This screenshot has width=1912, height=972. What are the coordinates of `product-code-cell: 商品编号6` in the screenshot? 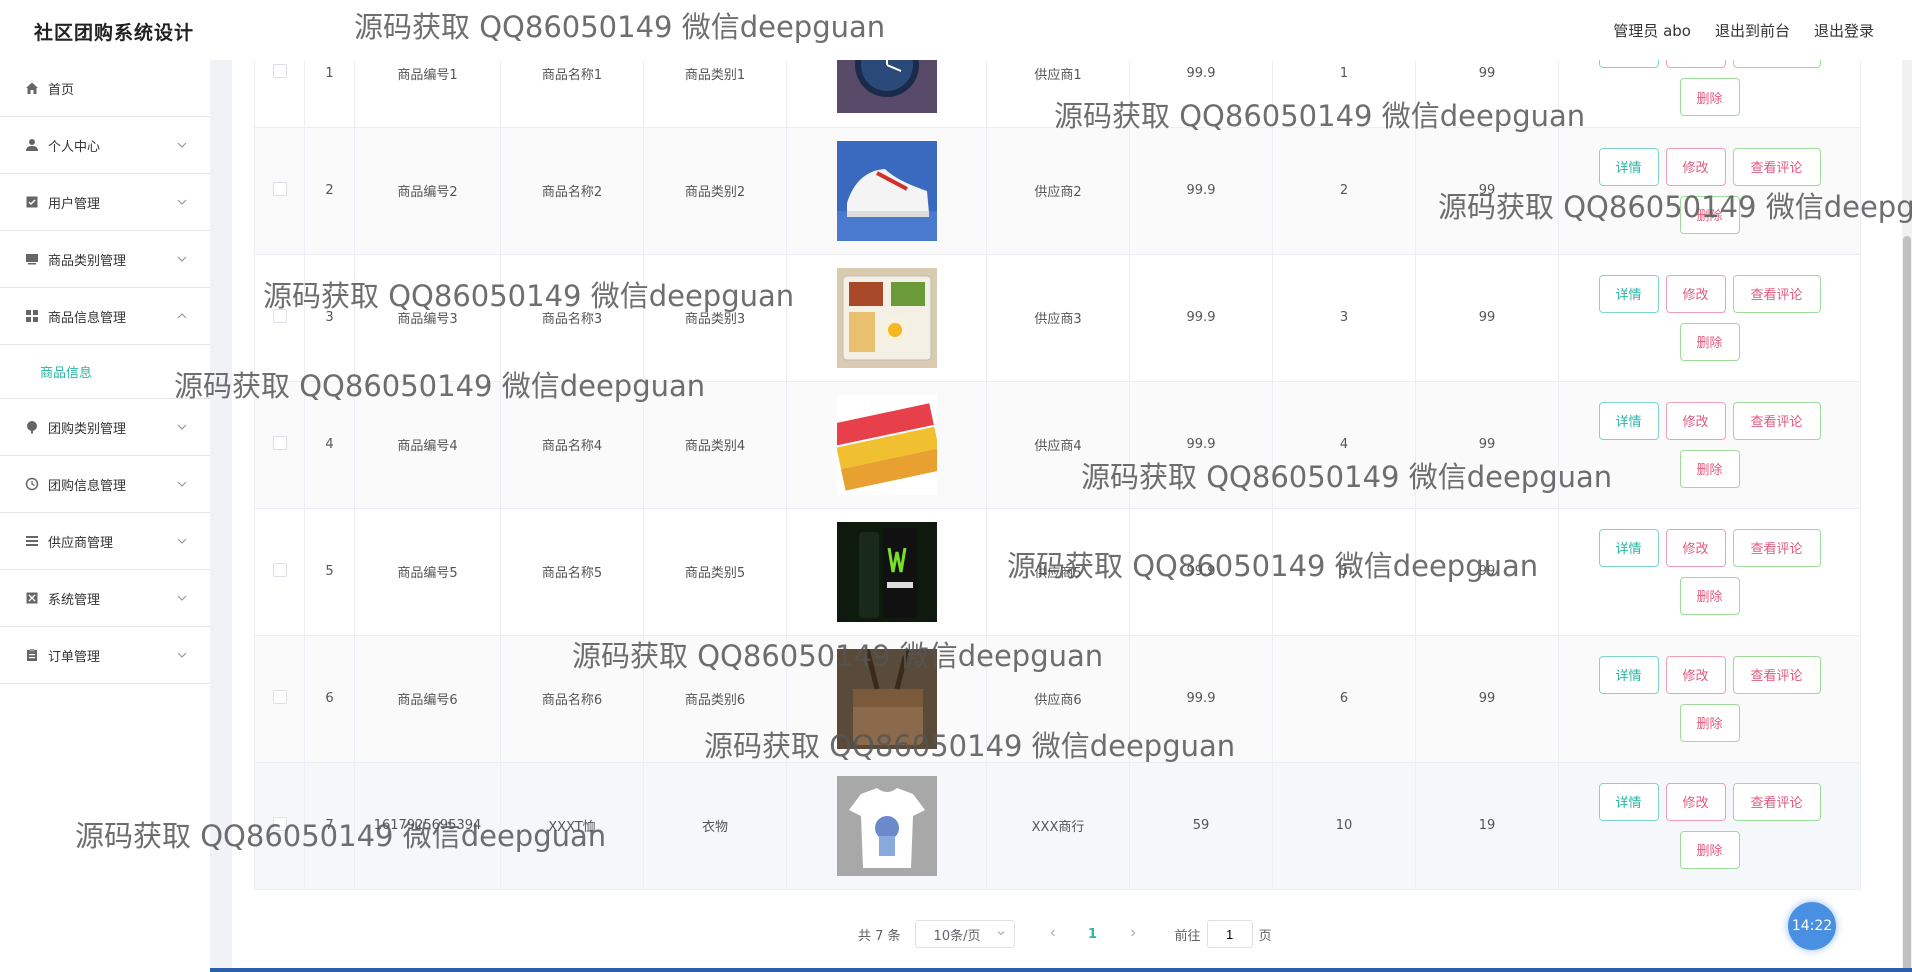 It's located at (427, 699).